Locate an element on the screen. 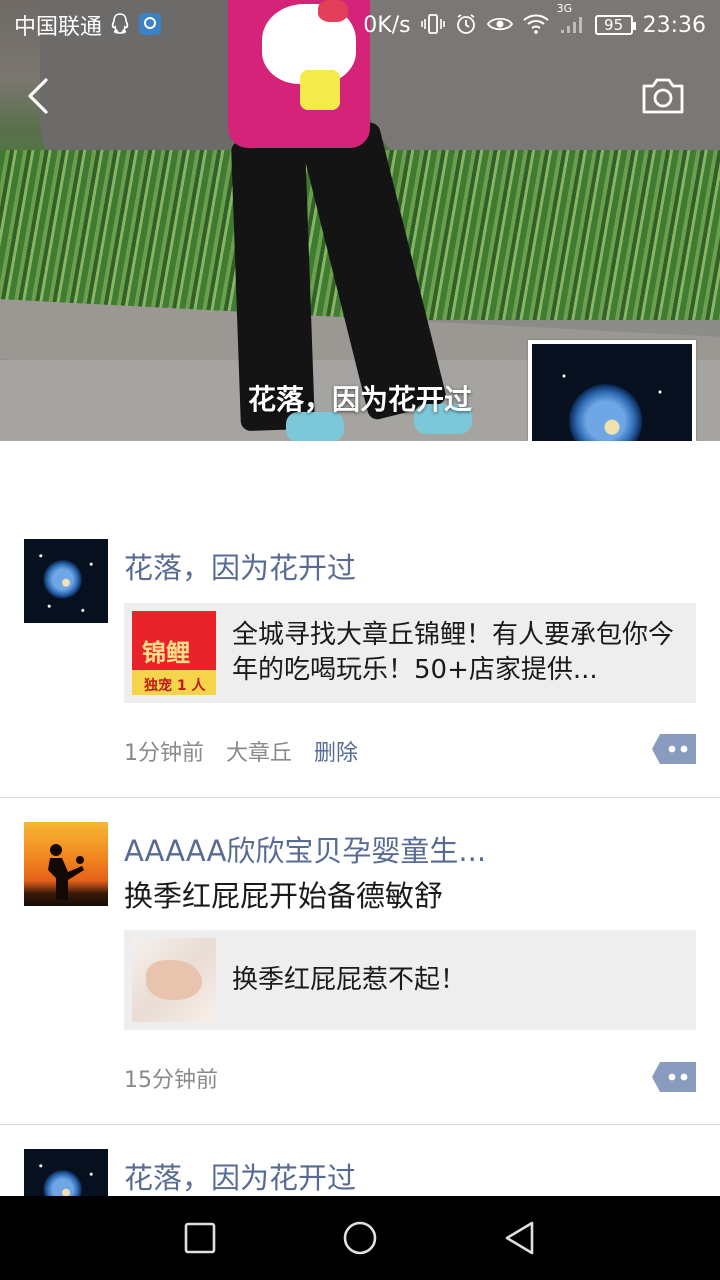  recent-apps-icon is located at coordinates (200, 1238).